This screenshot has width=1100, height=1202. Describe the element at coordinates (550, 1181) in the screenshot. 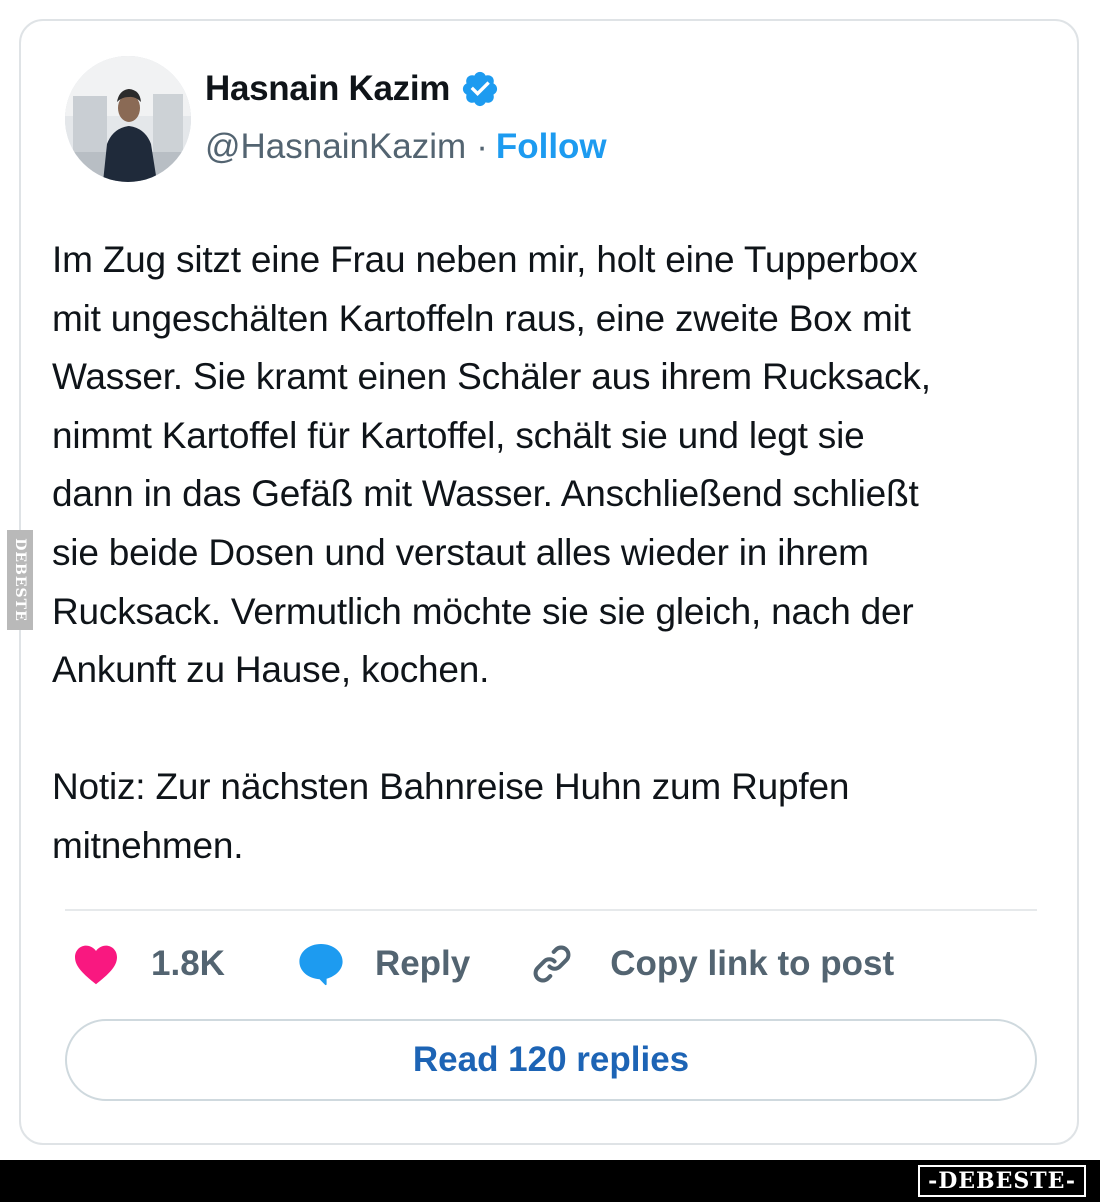

I see `footer-bar: -DEBESTE-` at that location.